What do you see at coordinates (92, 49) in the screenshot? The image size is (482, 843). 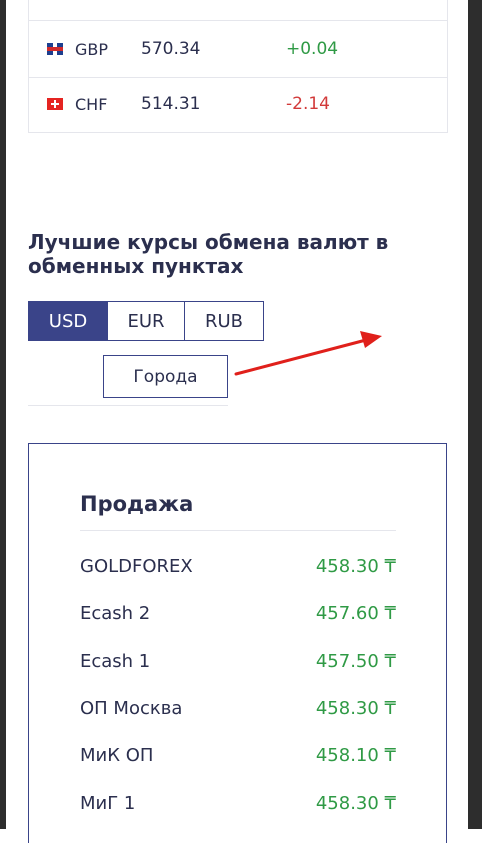 I see `currency-code: GBP` at bounding box center [92, 49].